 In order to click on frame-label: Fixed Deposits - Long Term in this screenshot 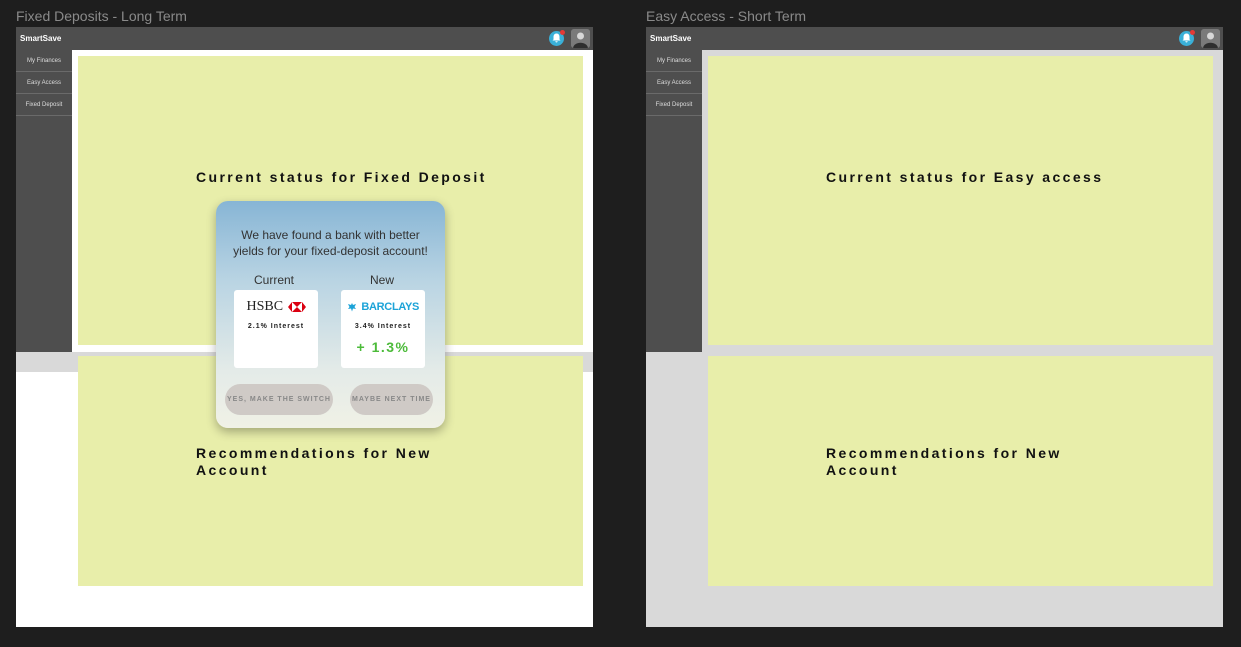, I will do `click(101, 16)`.